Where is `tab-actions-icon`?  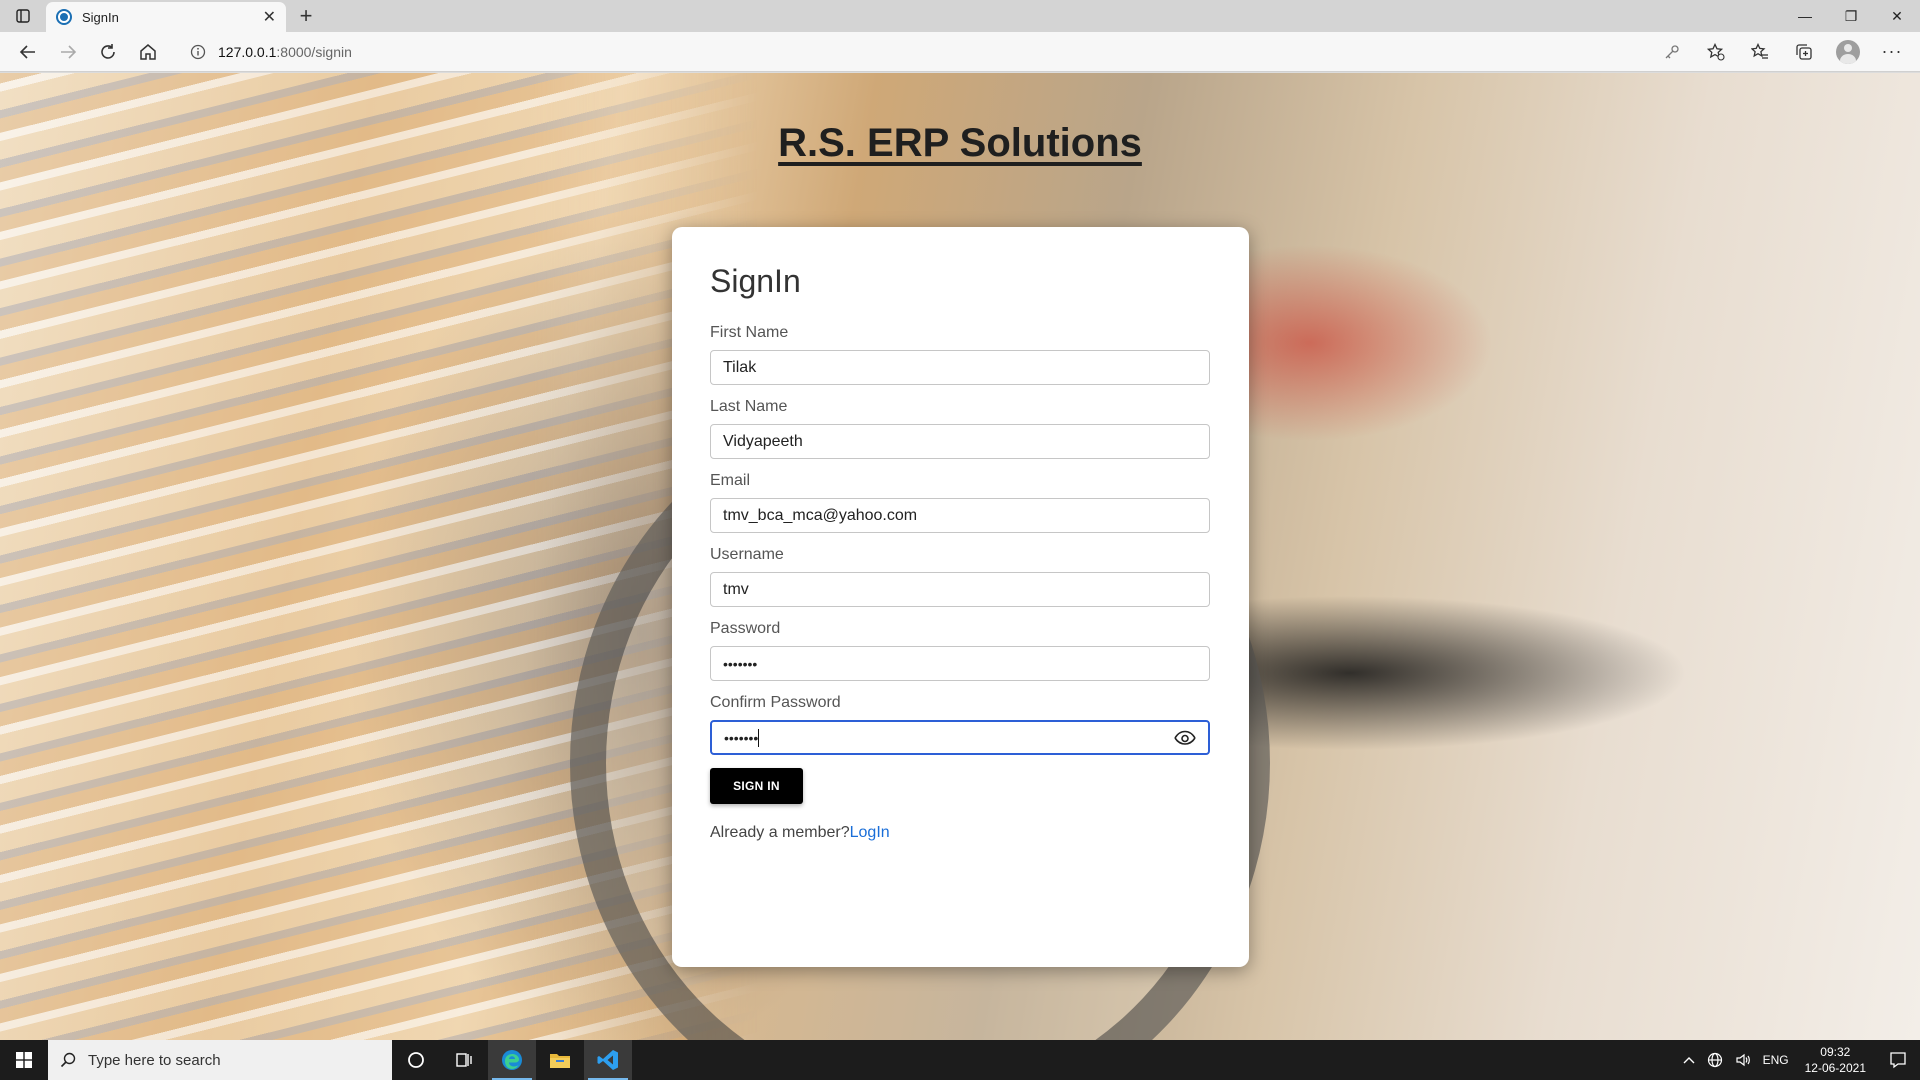 tab-actions-icon is located at coordinates (23, 16).